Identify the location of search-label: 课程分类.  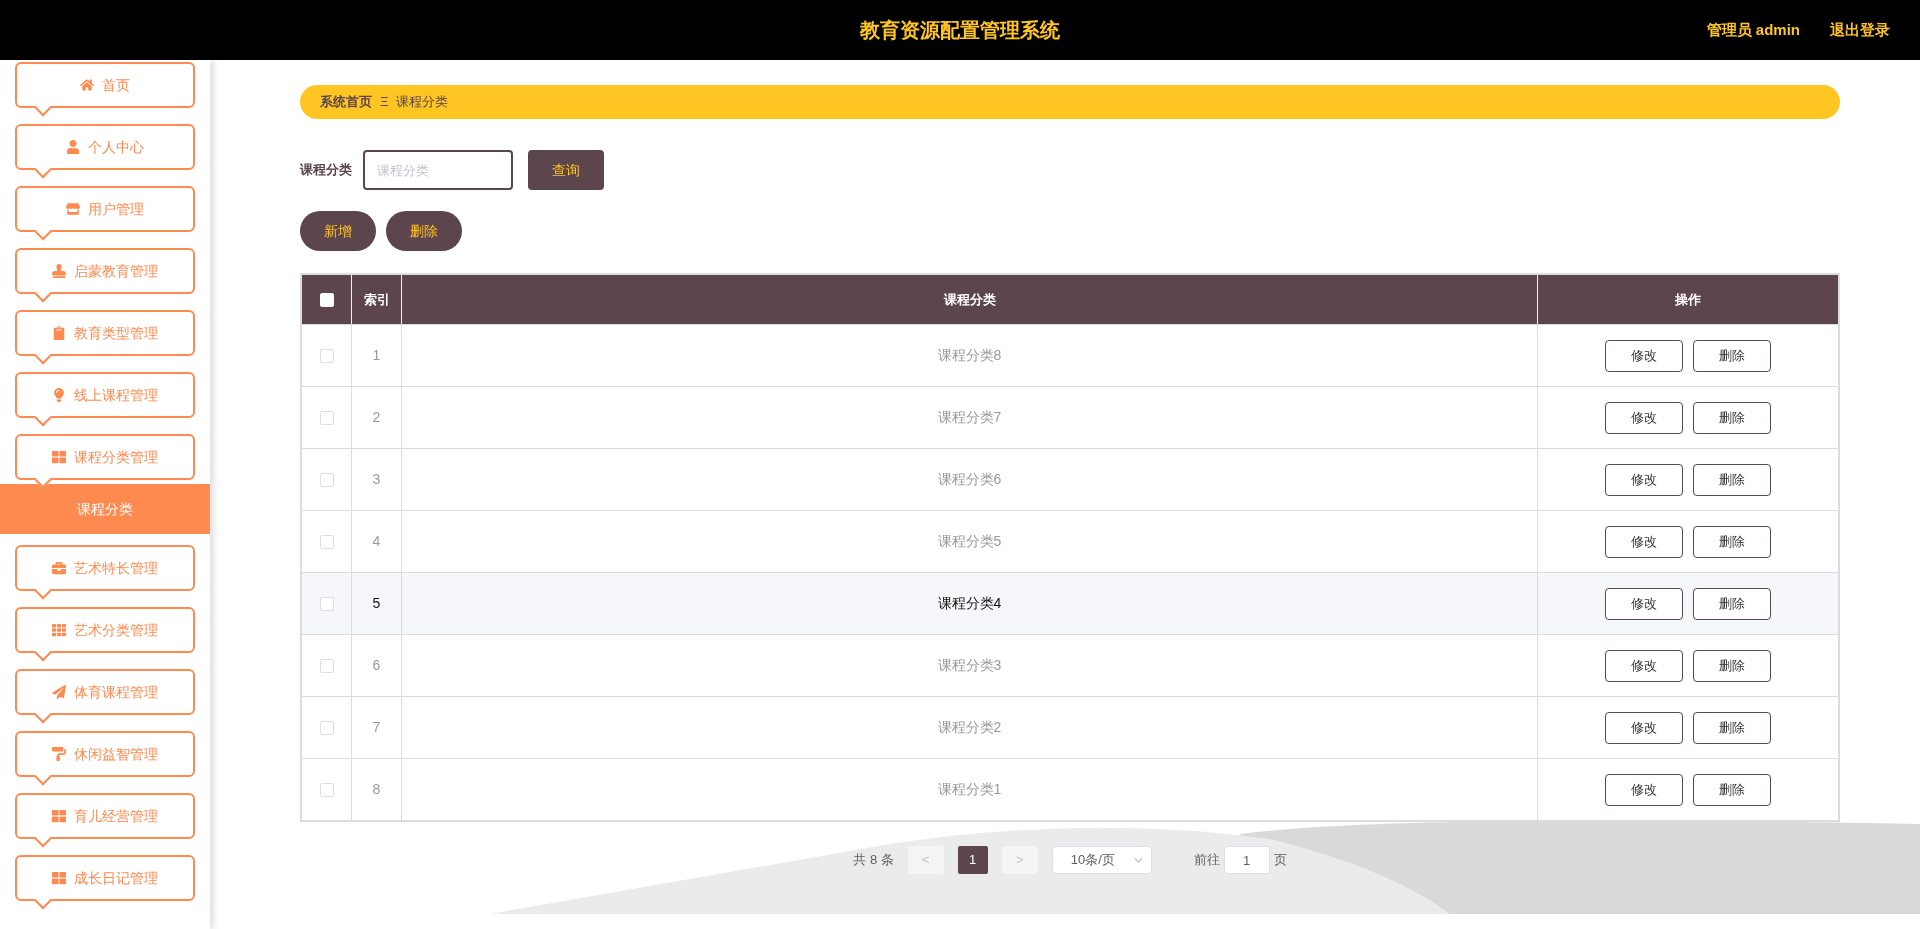
(326, 170).